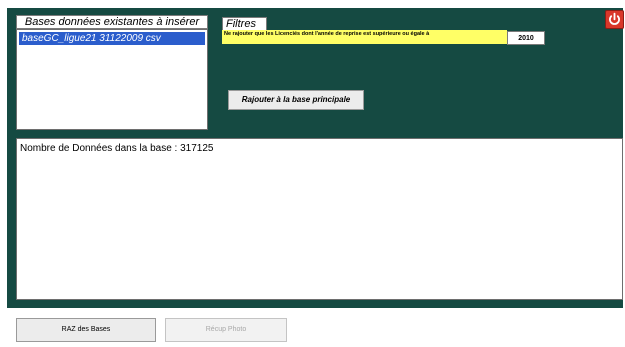 Image resolution: width=625 pixels, height=347 pixels. What do you see at coordinates (526, 38) in the screenshot?
I see `year-input` at bounding box center [526, 38].